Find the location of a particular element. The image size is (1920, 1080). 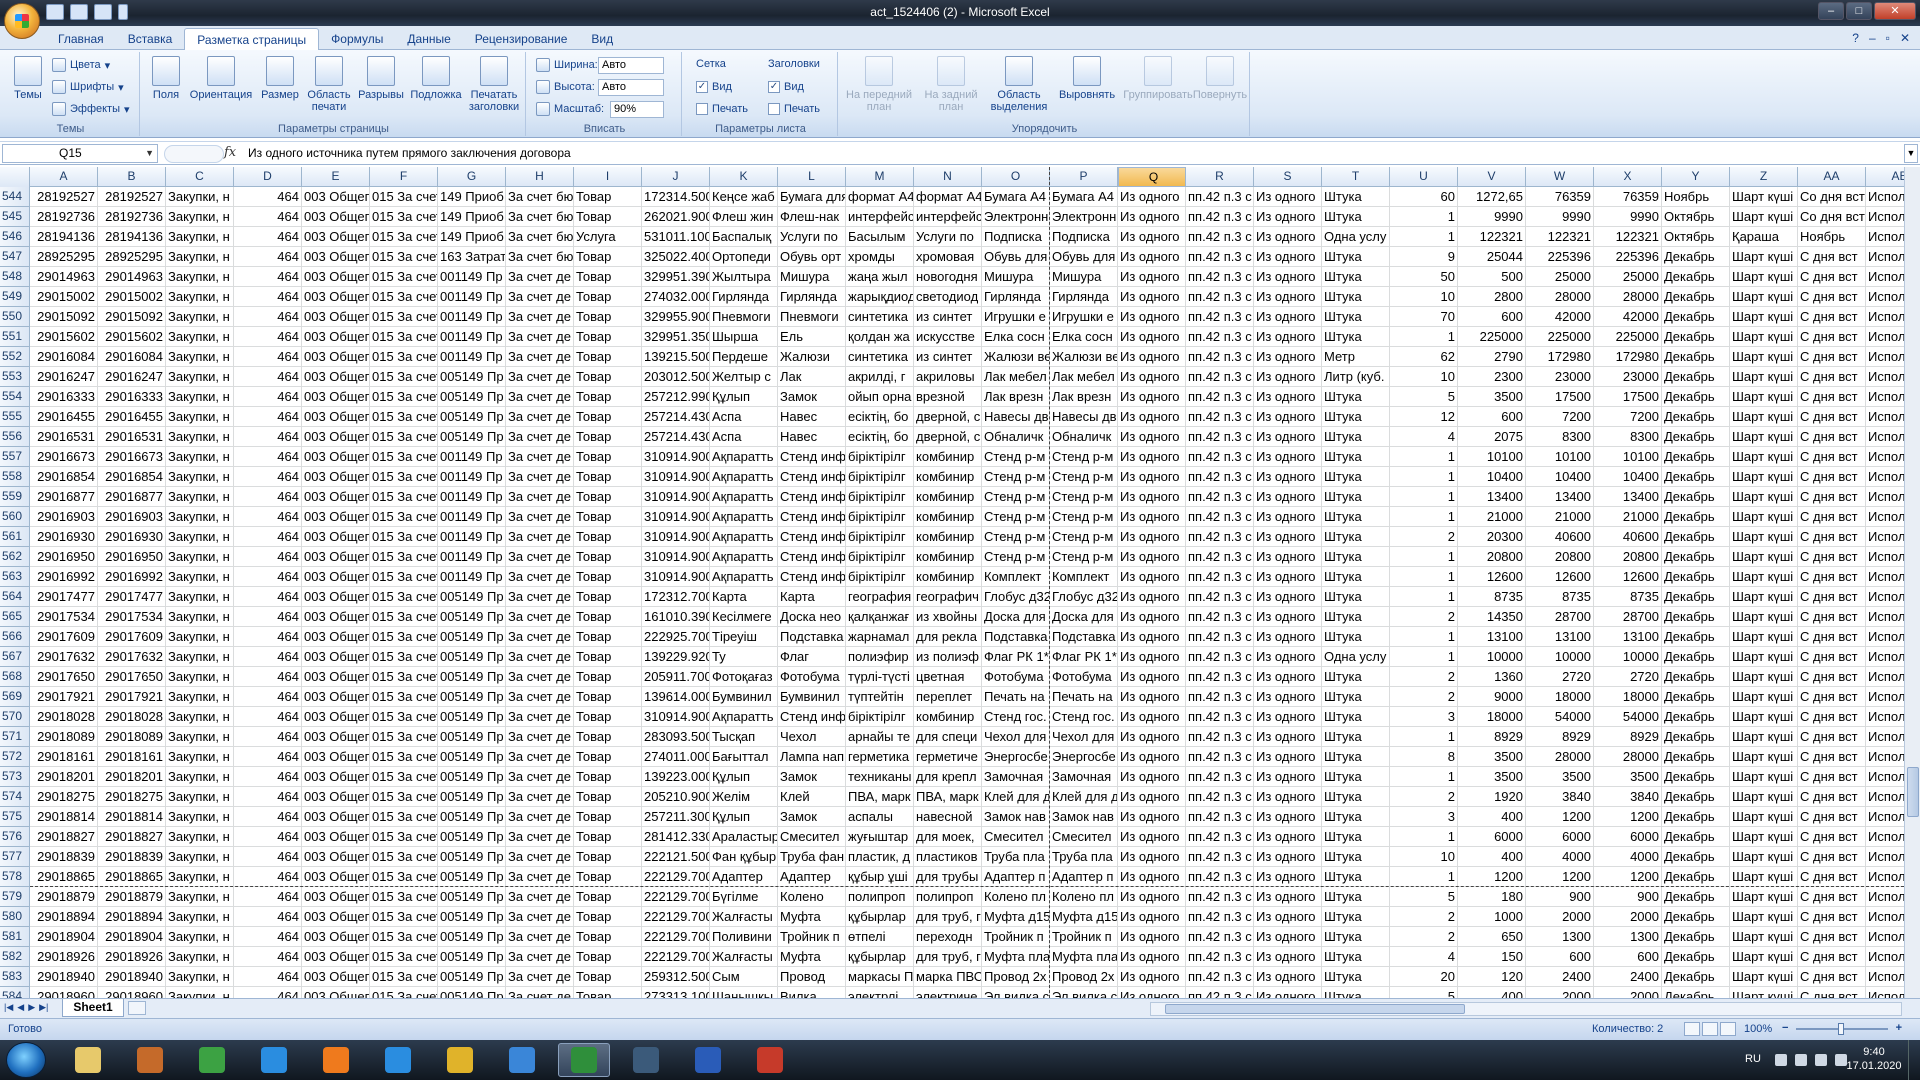

cell-k: Тіреуіш is located at coordinates (744, 637).